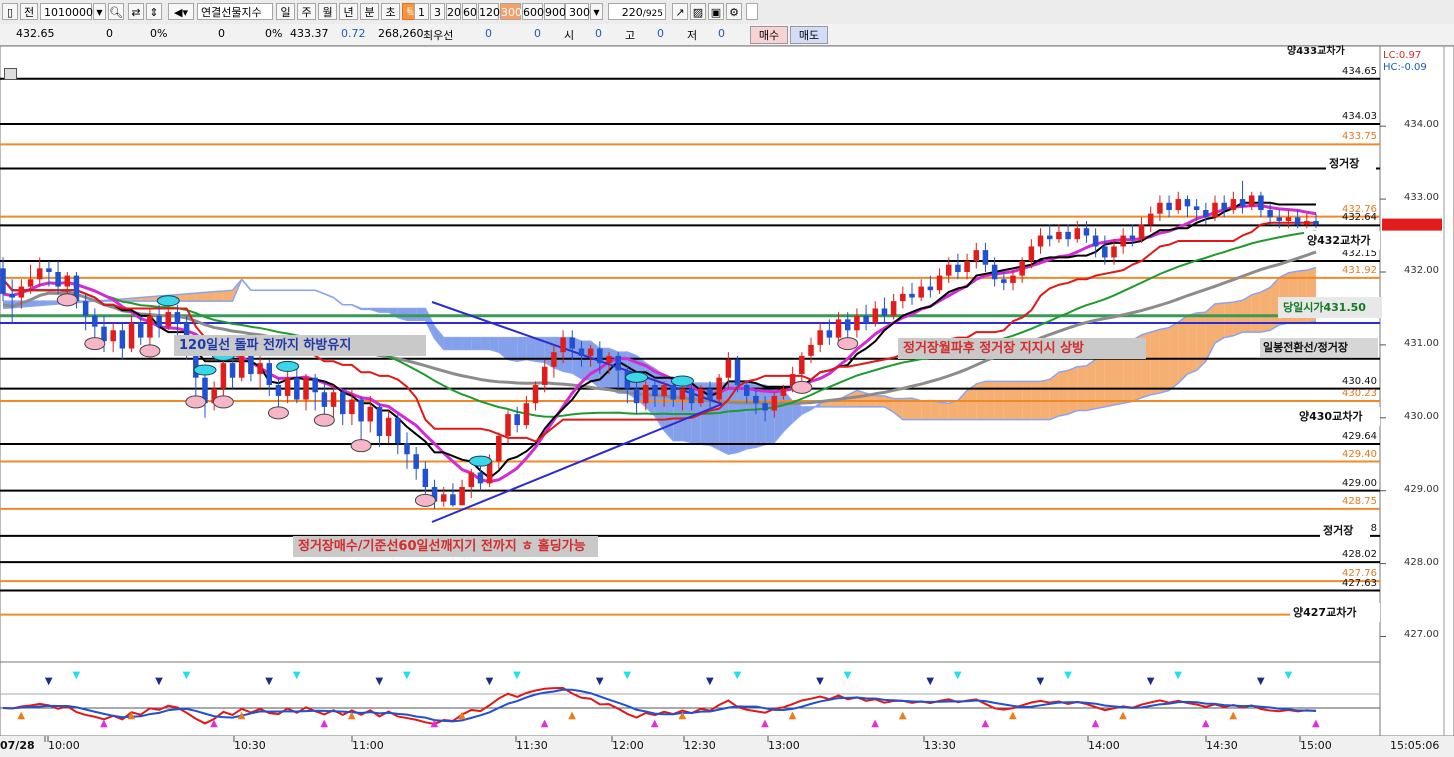 This screenshot has height=757, width=1454. Describe the element at coordinates (1222, 745) in the screenshot. I see `x-tick-label: 14:30` at that location.